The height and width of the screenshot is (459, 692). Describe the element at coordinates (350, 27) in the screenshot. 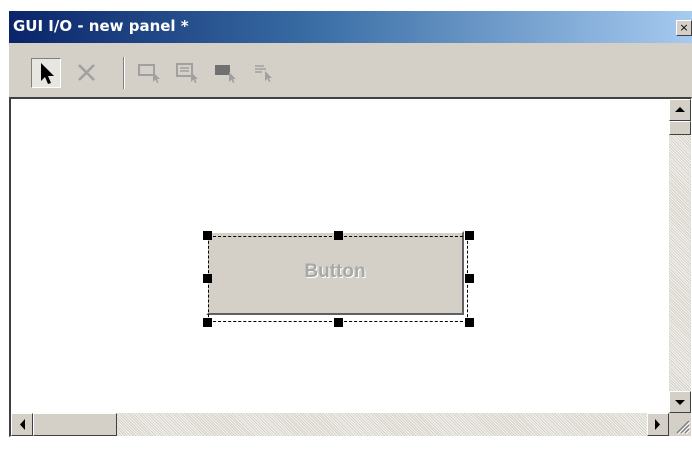

I see `title-bar: GUI I/O - new panel * ×` at that location.